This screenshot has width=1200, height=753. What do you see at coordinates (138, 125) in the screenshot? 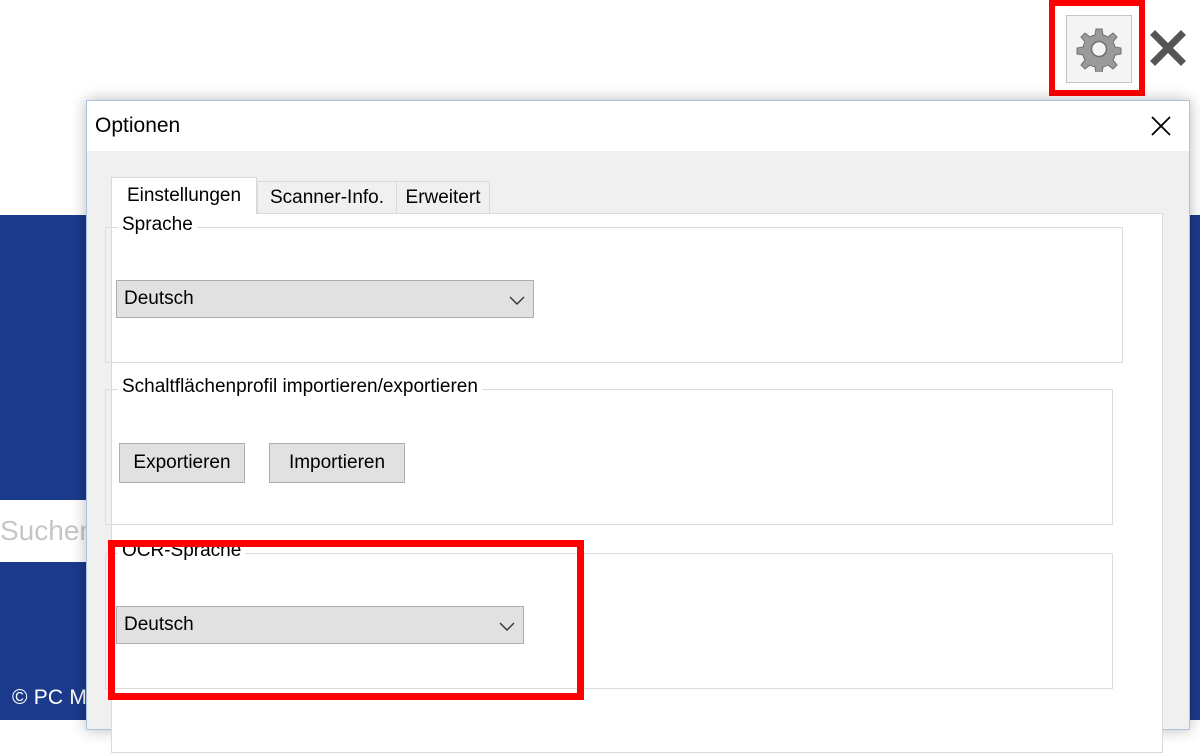
I see `dialog-title: Optionen` at bounding box center [138, 125].